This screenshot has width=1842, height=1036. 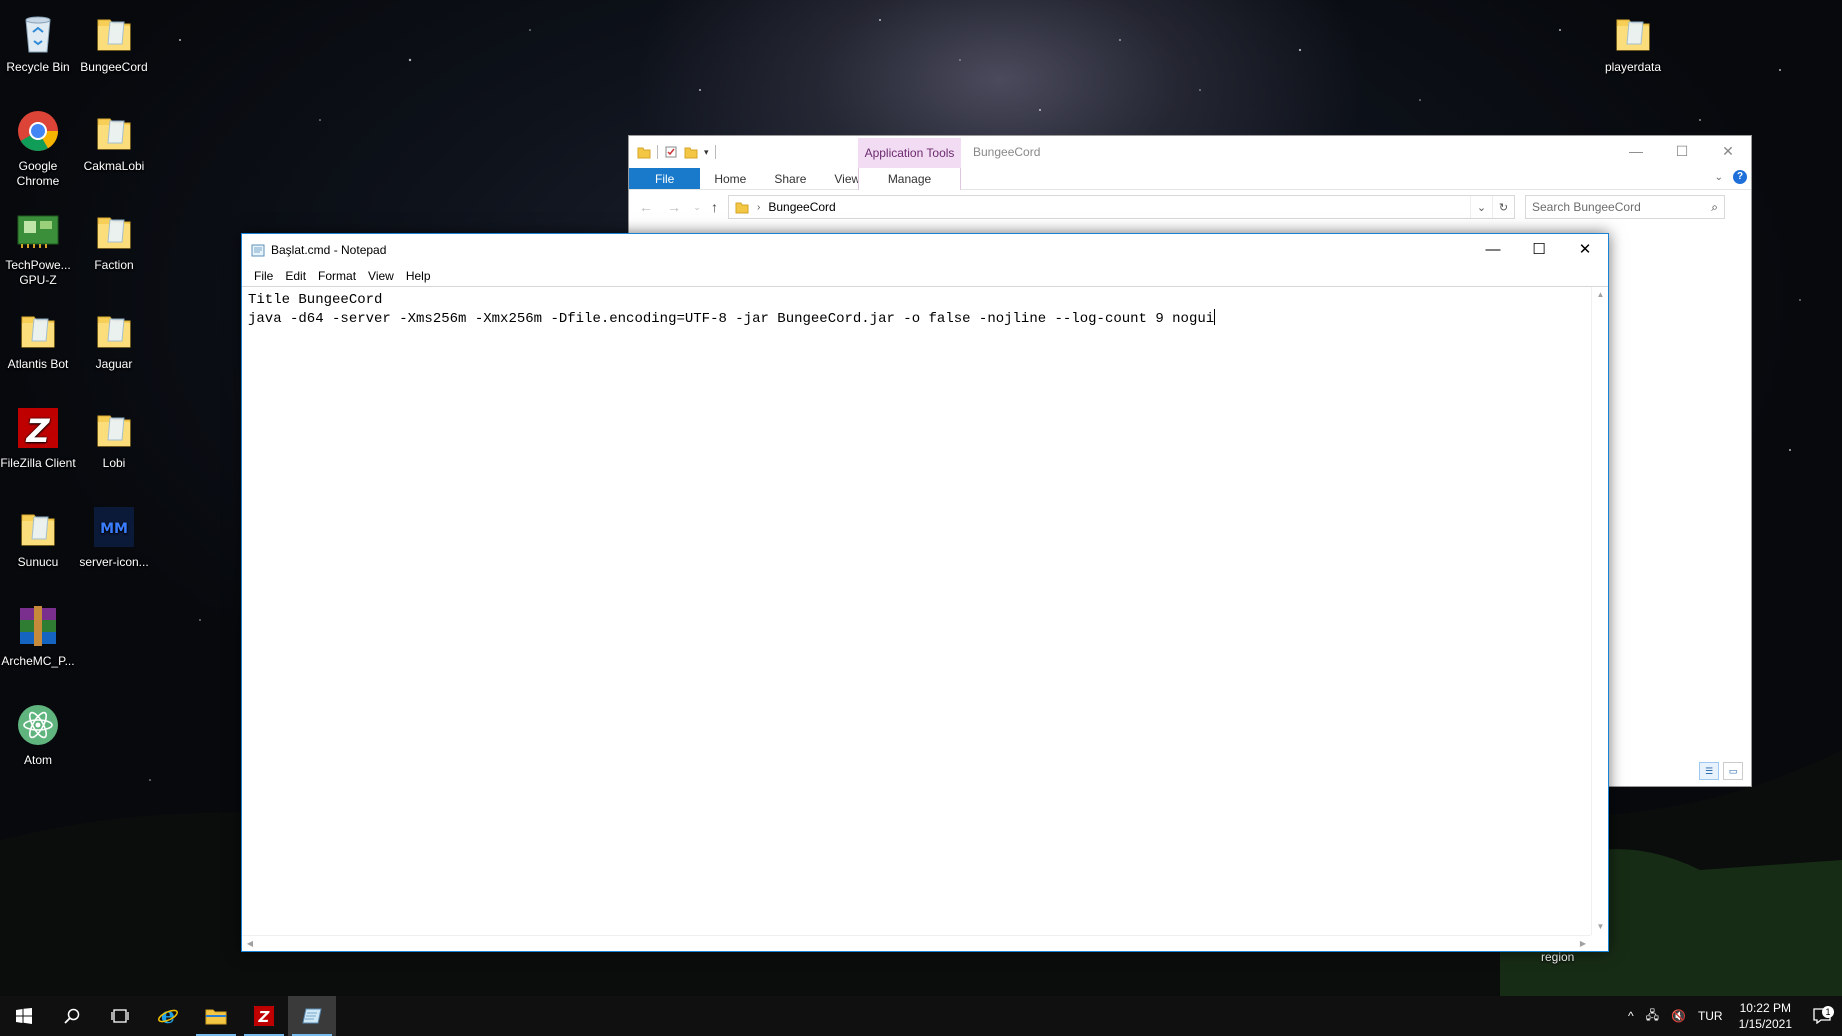 What do you see at coordinates (1733, 771) in the screenshot?
I see `large-icons-view-icon: ▭` at bounding box center [1733, 771].